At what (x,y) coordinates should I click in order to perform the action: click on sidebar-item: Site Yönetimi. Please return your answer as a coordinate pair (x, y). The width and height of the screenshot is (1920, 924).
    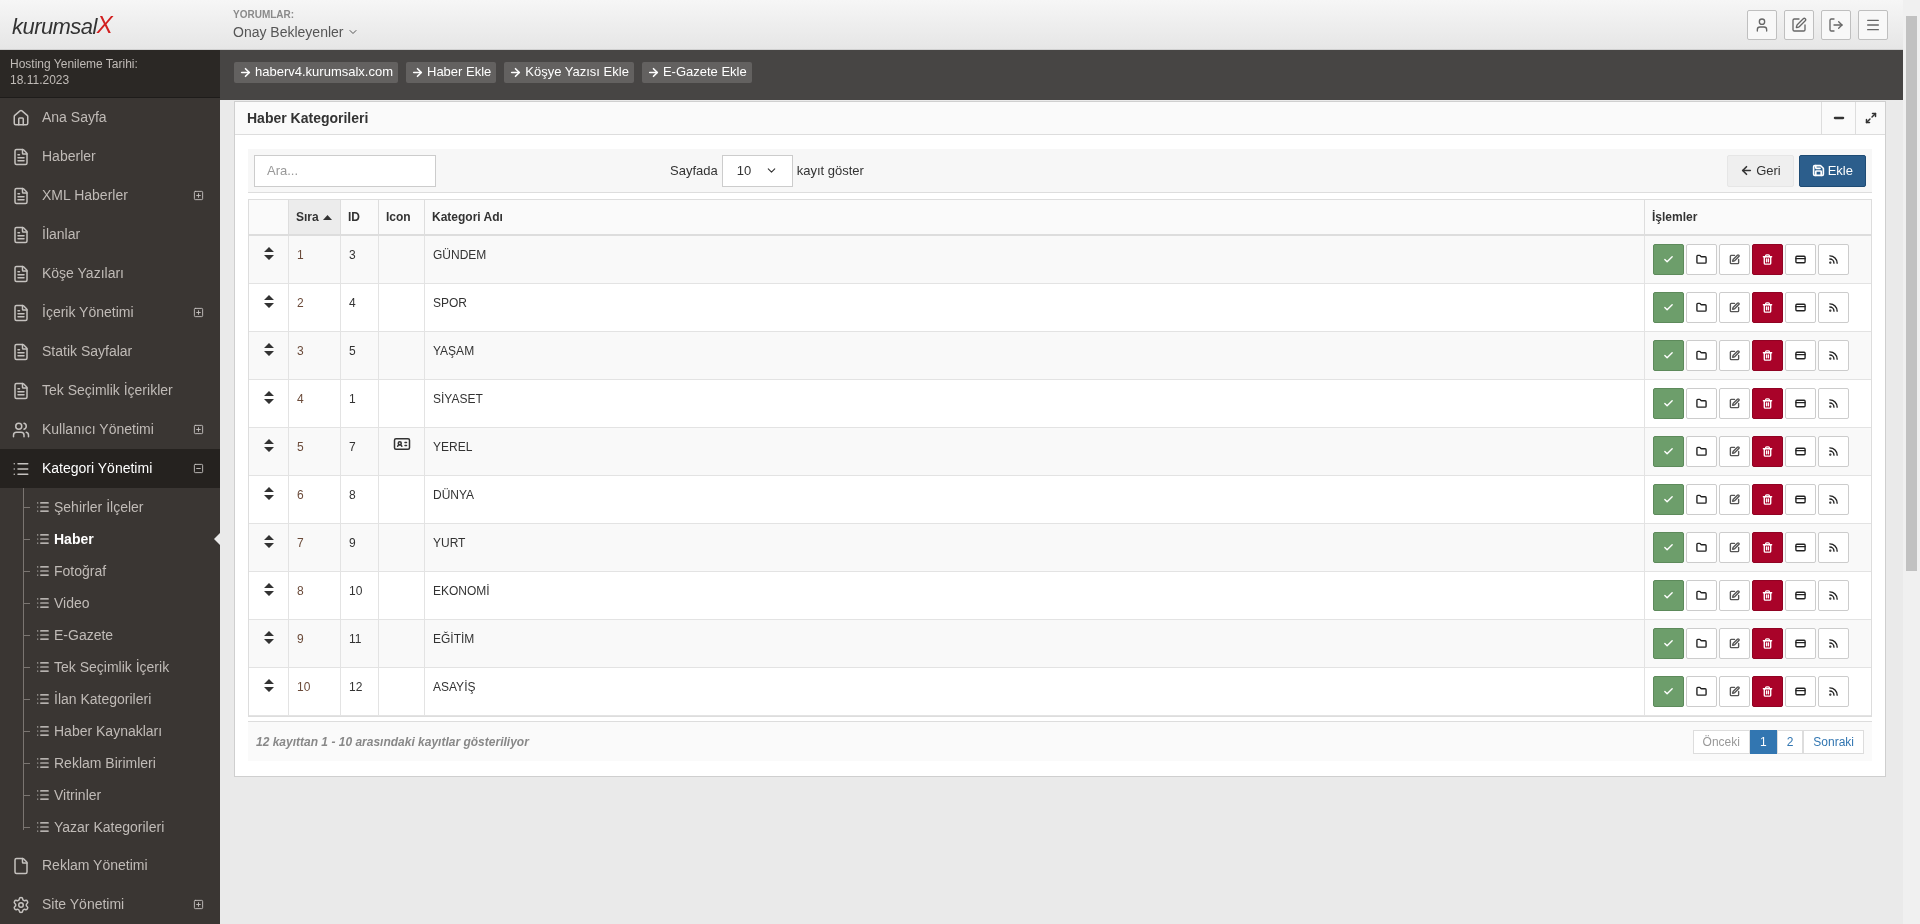
    Looking at the image, I should click on (110, 904).